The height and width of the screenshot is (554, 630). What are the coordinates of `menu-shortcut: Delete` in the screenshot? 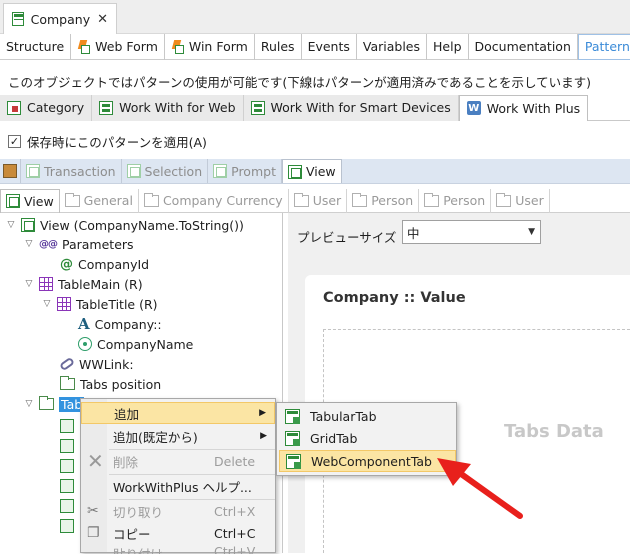 It's located at (235, 461).